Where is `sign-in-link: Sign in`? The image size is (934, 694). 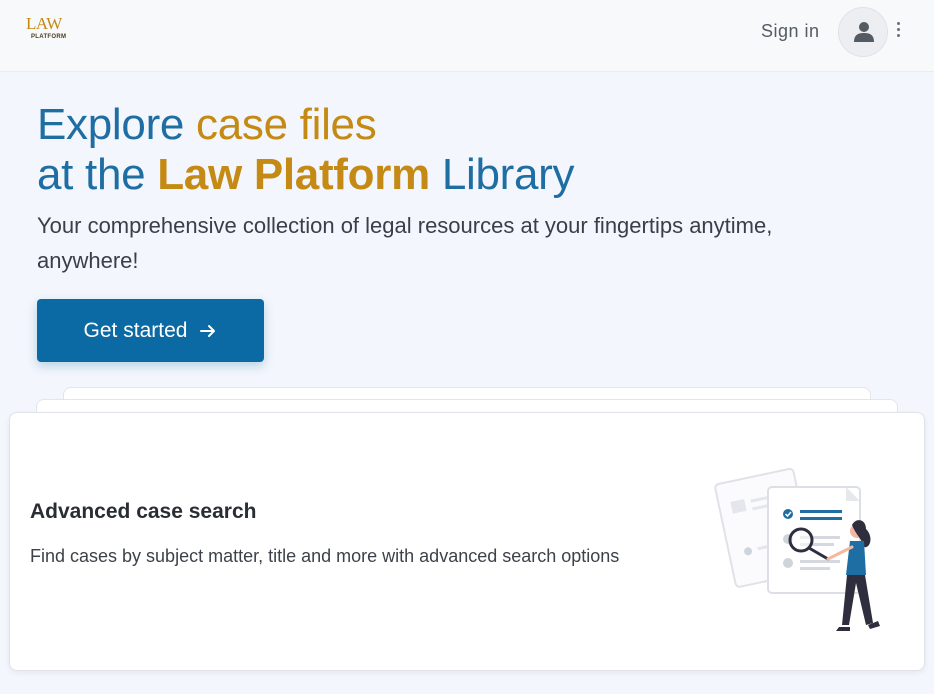 sign-in-link: Sign in is located at coordinates (790, 31).